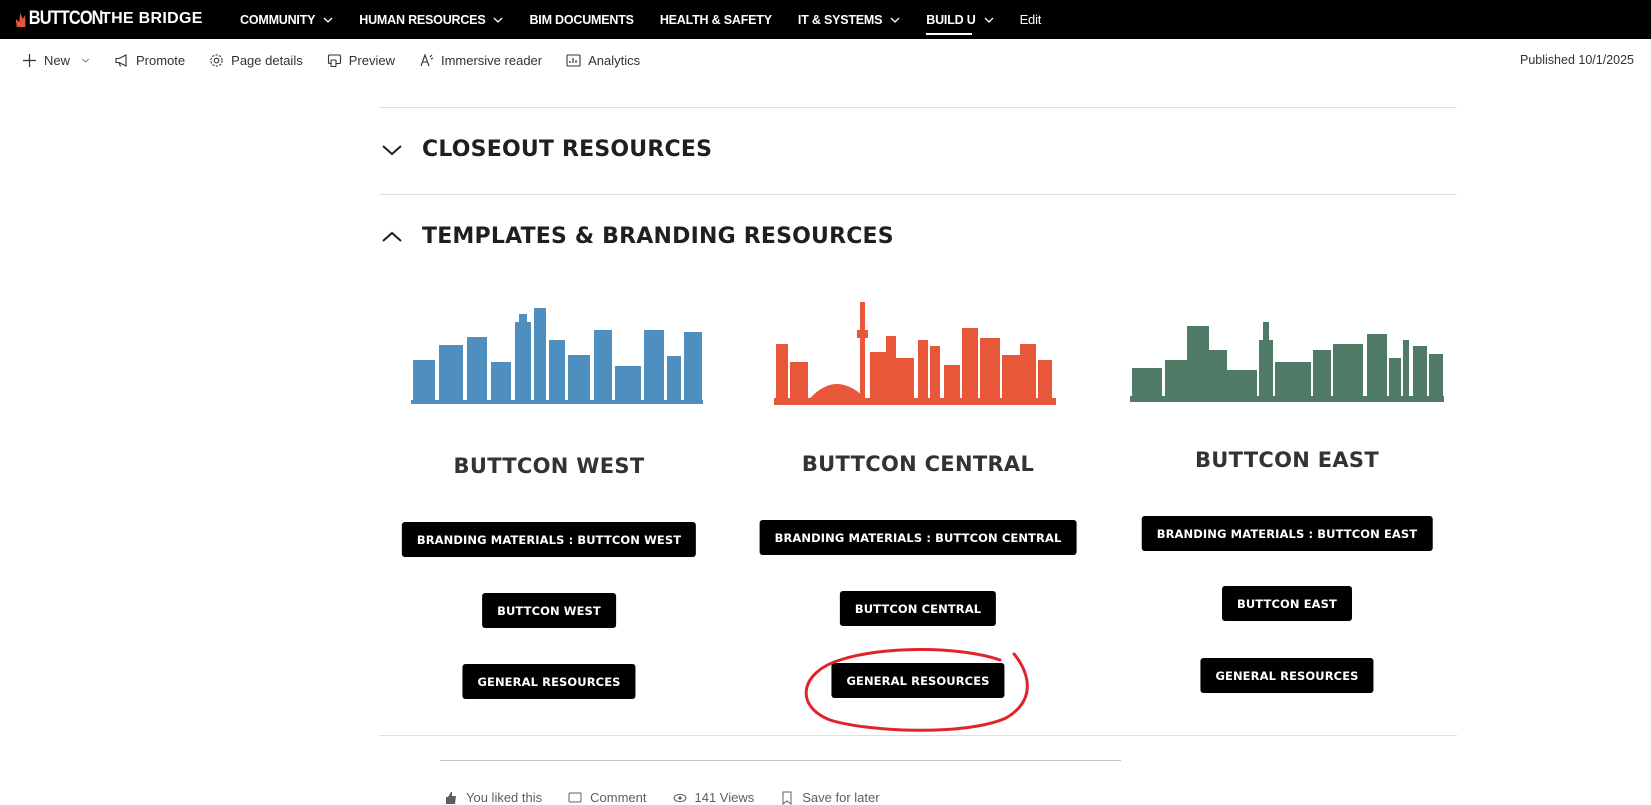 Image resolution: width=1651 pixels, height=805 pixels. Describe the element at coordinates (549, 681) in the screenshot. I see `general-resources-west-button: GENERAL RESOURCES` at that location.